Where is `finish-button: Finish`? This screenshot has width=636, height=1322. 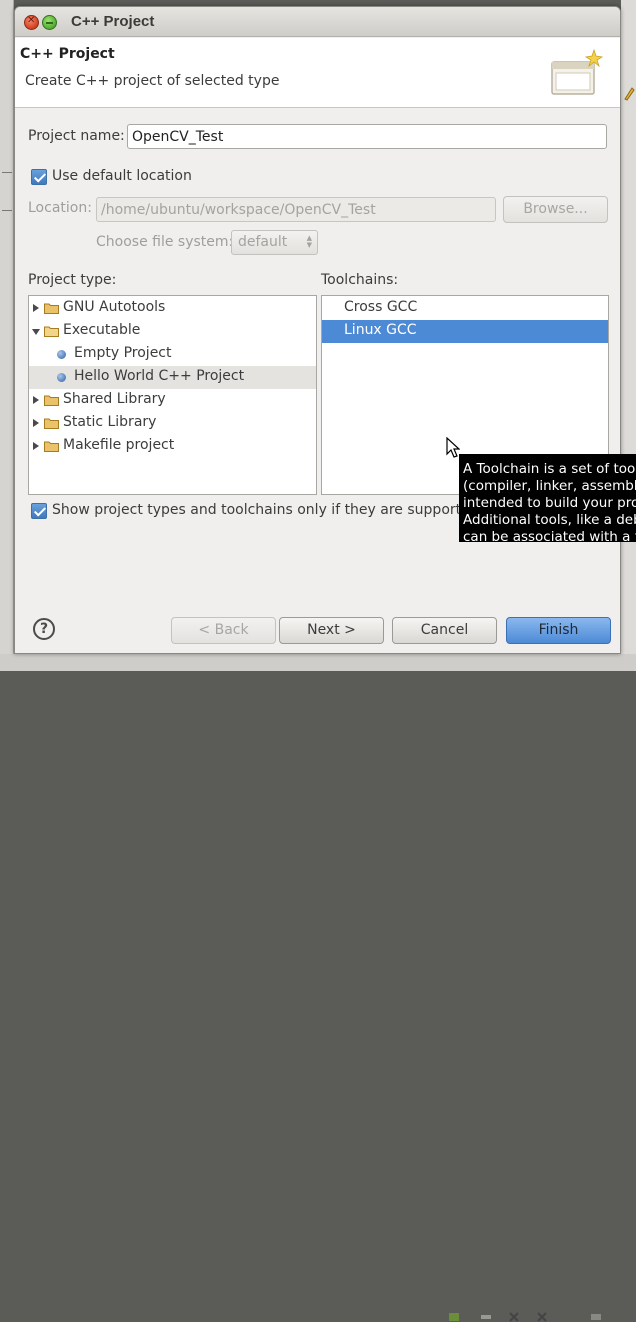
finish-button: Finish is located at coordinates (558, 630).